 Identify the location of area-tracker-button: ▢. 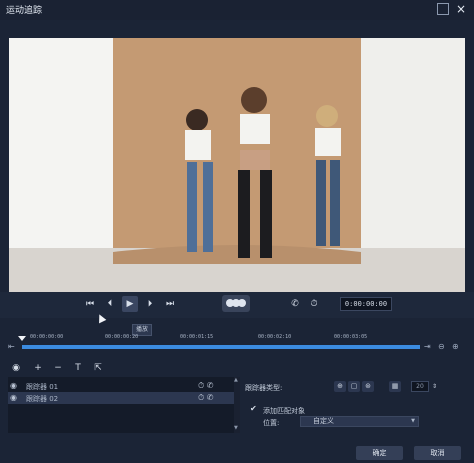
(354, 386).